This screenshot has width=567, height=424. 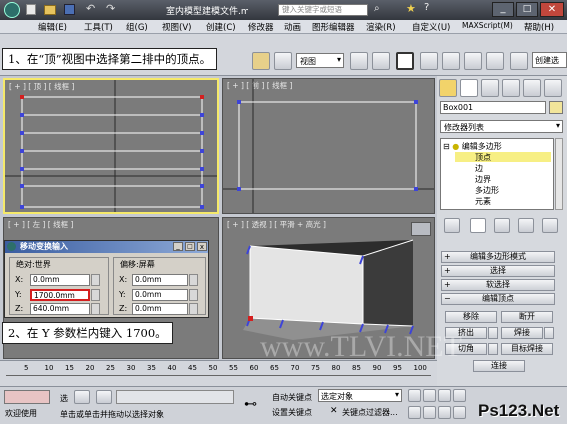 I want to click on menu-help: 帮助(H), so click(x=539, y=27).